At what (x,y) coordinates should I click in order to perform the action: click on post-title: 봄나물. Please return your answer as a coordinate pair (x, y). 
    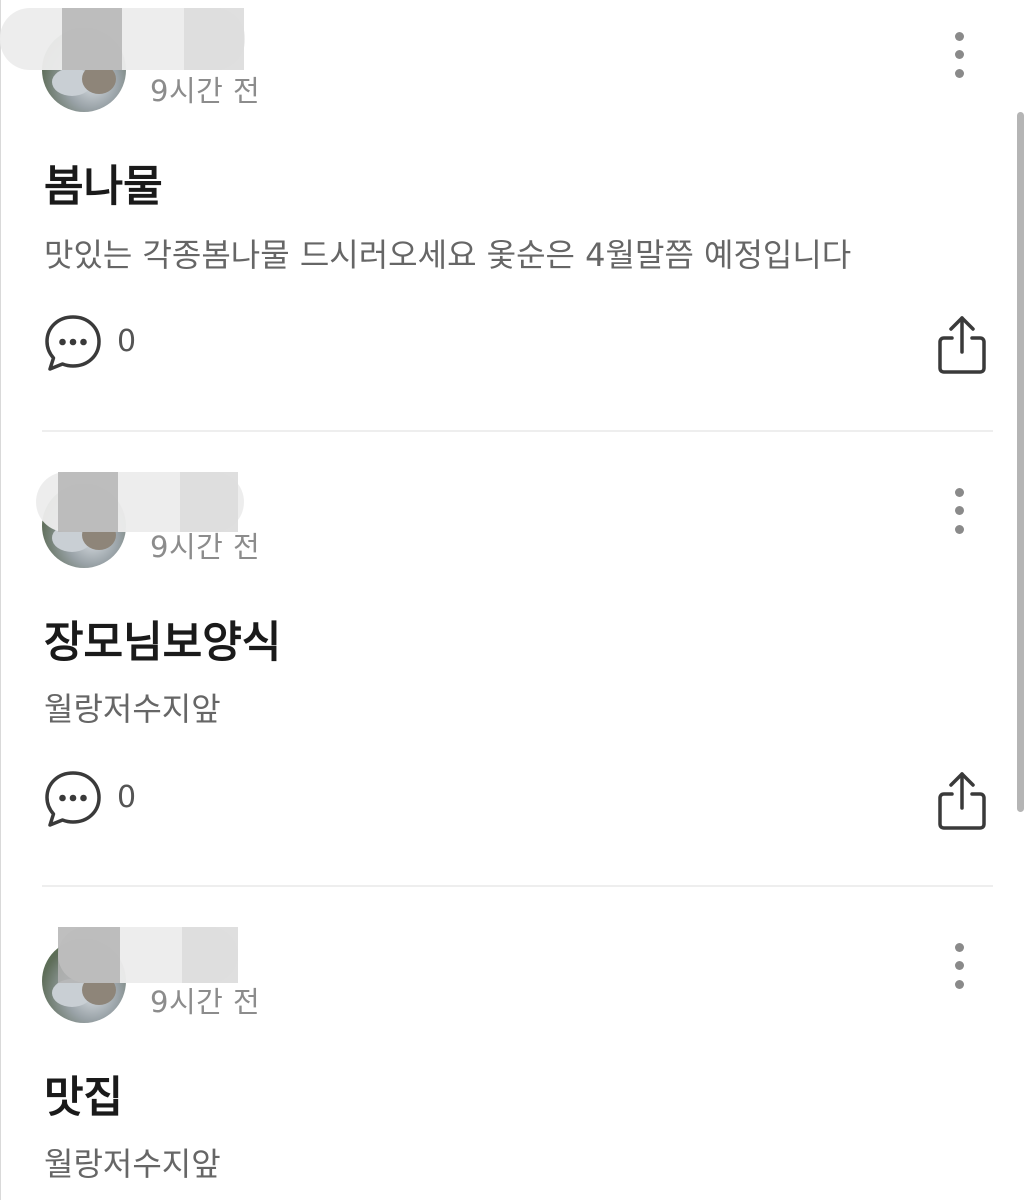
    Looking at the image, I should click on (103, 183).